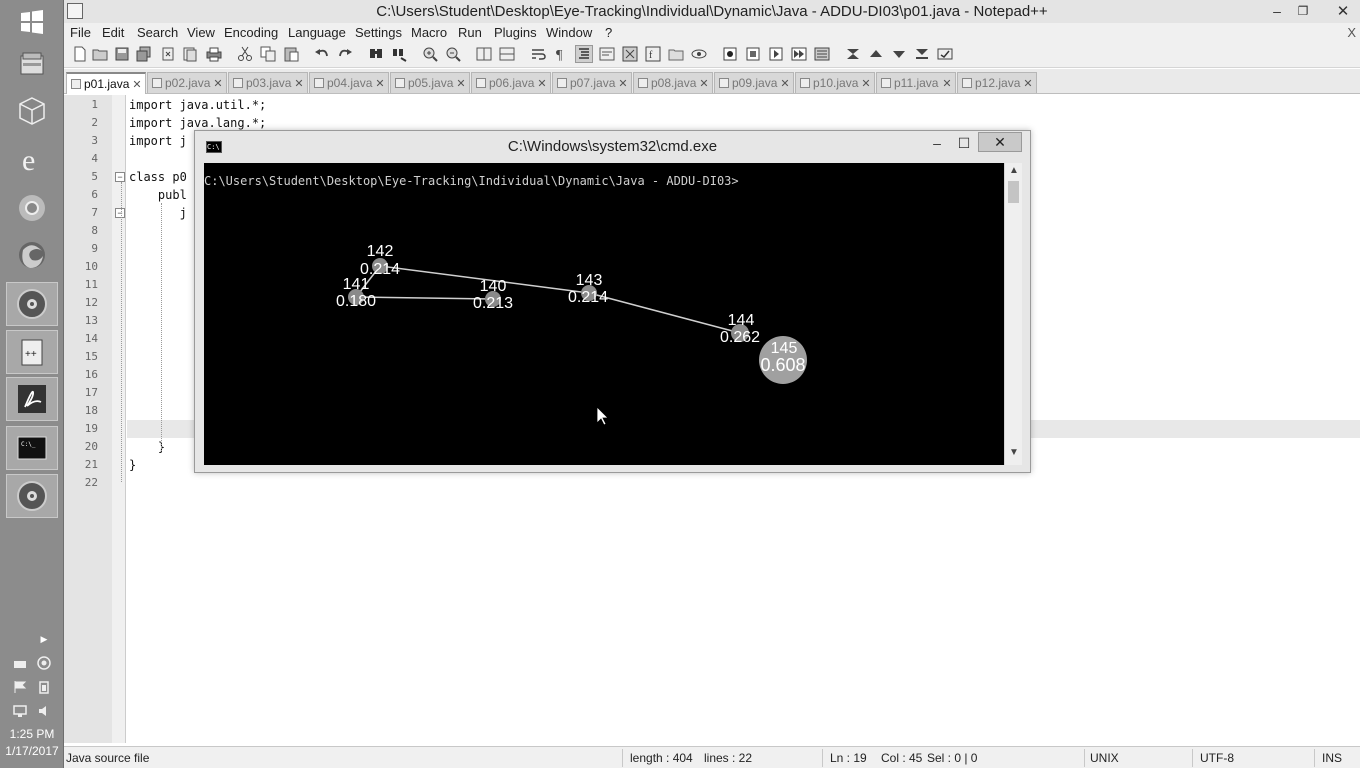 This screenshot has width=1360, height=768. What do you see at coordinates (430, 54) in the screenshot?
I see `zoom-in-icon` at bounding box center [430, 54].